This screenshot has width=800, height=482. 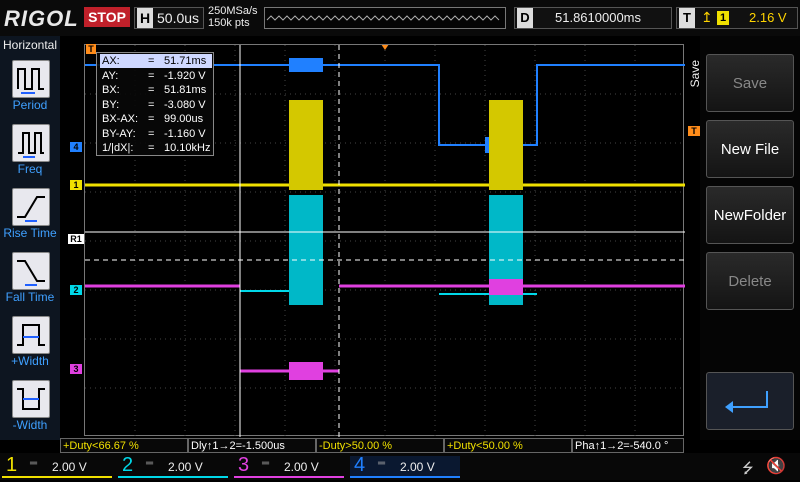 I want to click on trigger-position-marker: T, so click(x=91, y=49).